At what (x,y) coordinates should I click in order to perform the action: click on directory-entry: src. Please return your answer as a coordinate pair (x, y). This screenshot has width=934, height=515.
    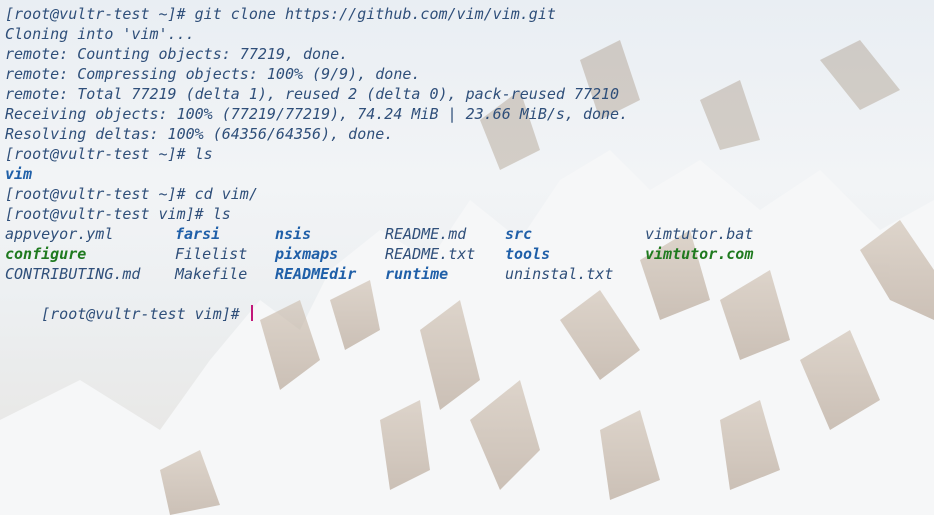
    Looking at the image, I should click on (519, 234).